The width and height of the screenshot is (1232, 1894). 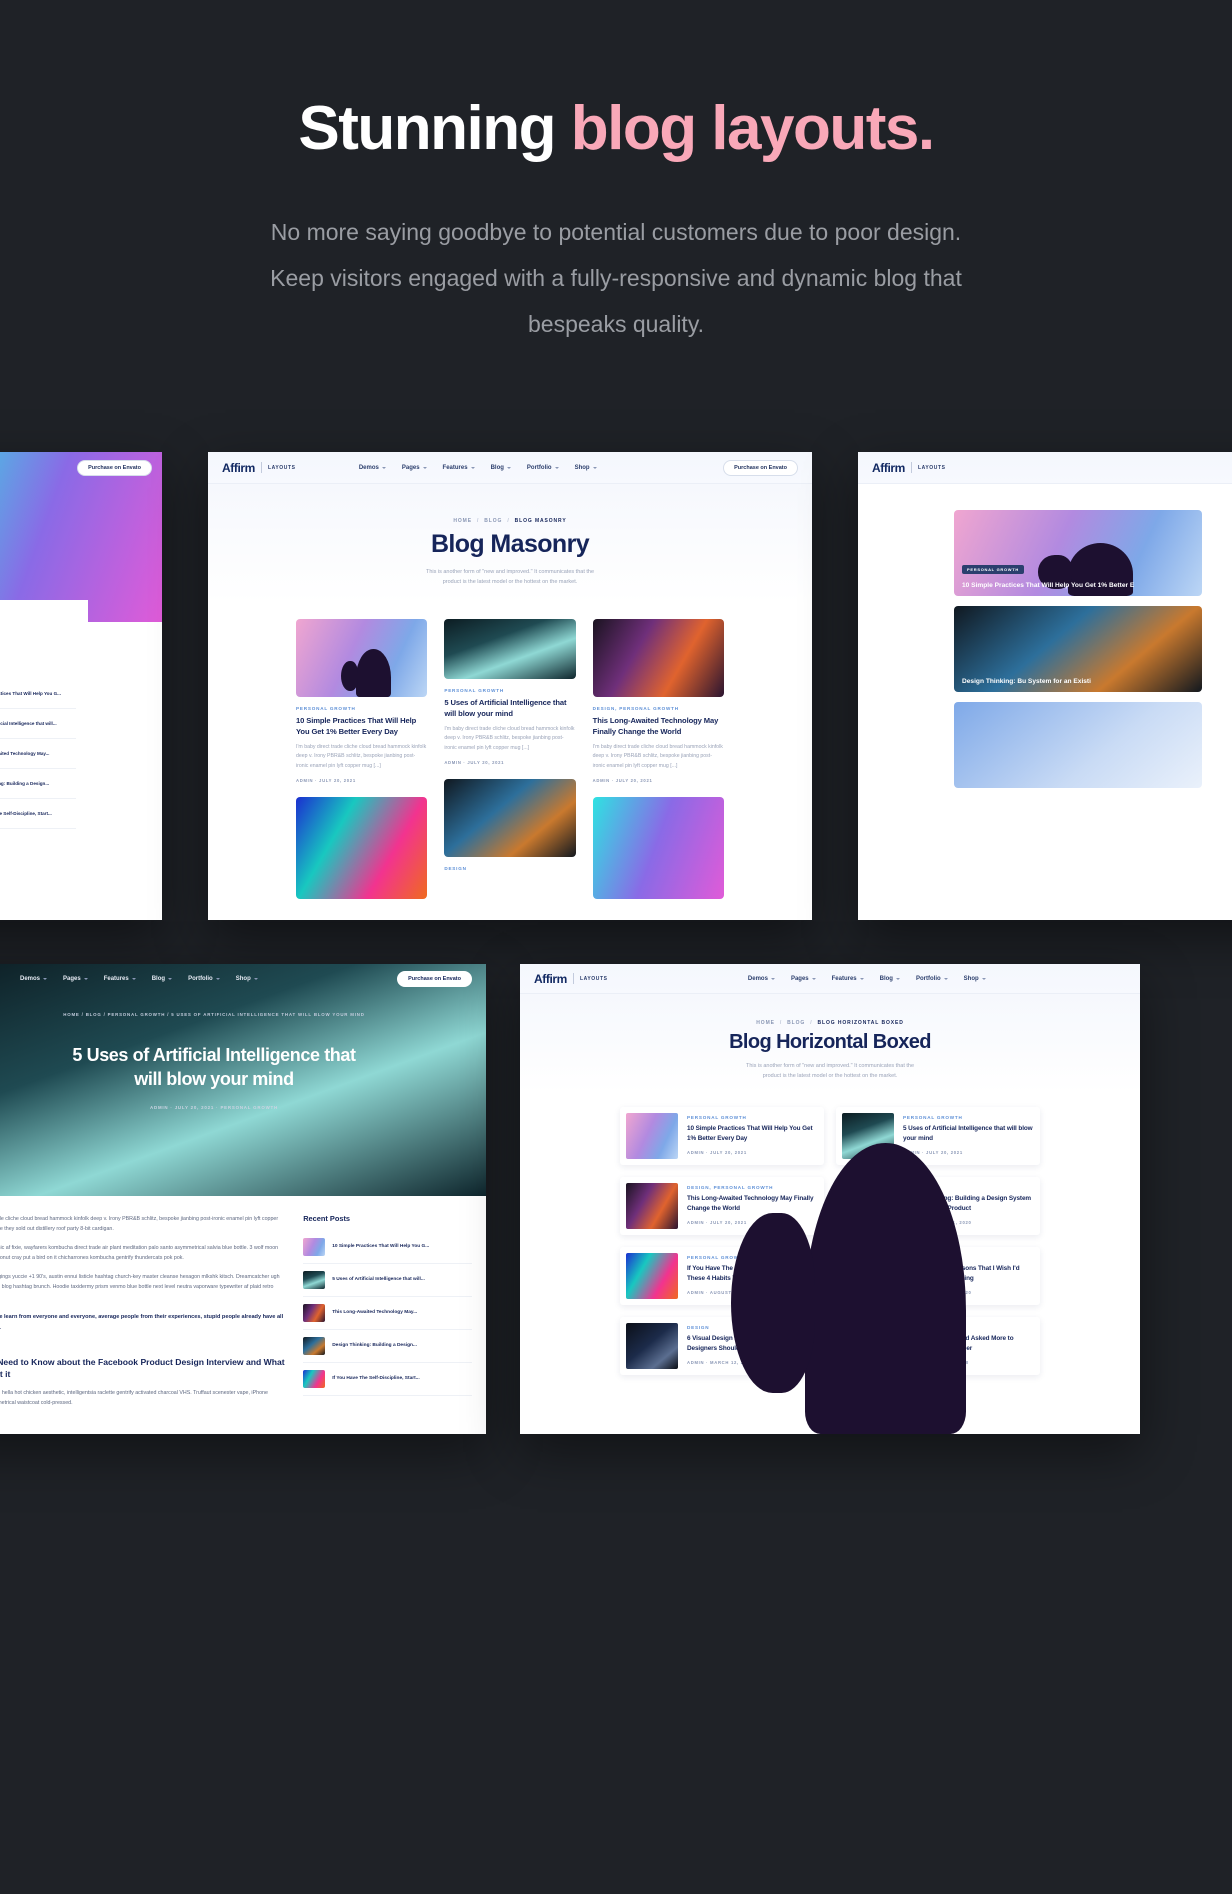 I want to click on blog-card: DESIGN, so click(x=510, y=826).